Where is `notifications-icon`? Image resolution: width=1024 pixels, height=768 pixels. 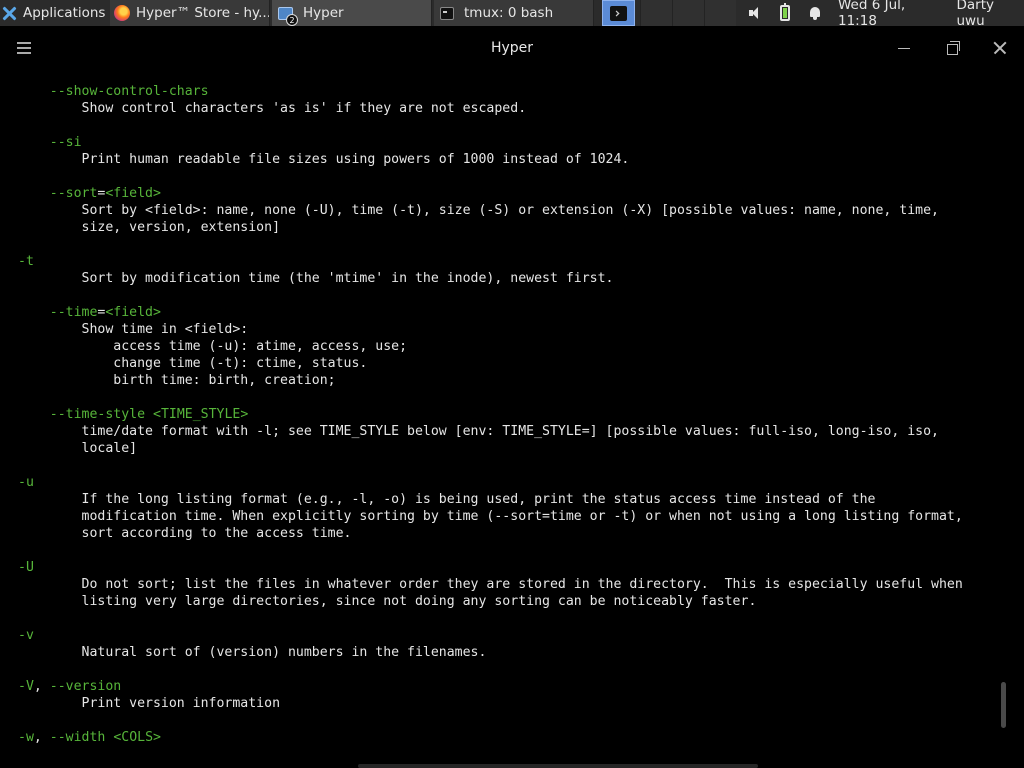 notifications-icon is located at coordinates (815, 13).